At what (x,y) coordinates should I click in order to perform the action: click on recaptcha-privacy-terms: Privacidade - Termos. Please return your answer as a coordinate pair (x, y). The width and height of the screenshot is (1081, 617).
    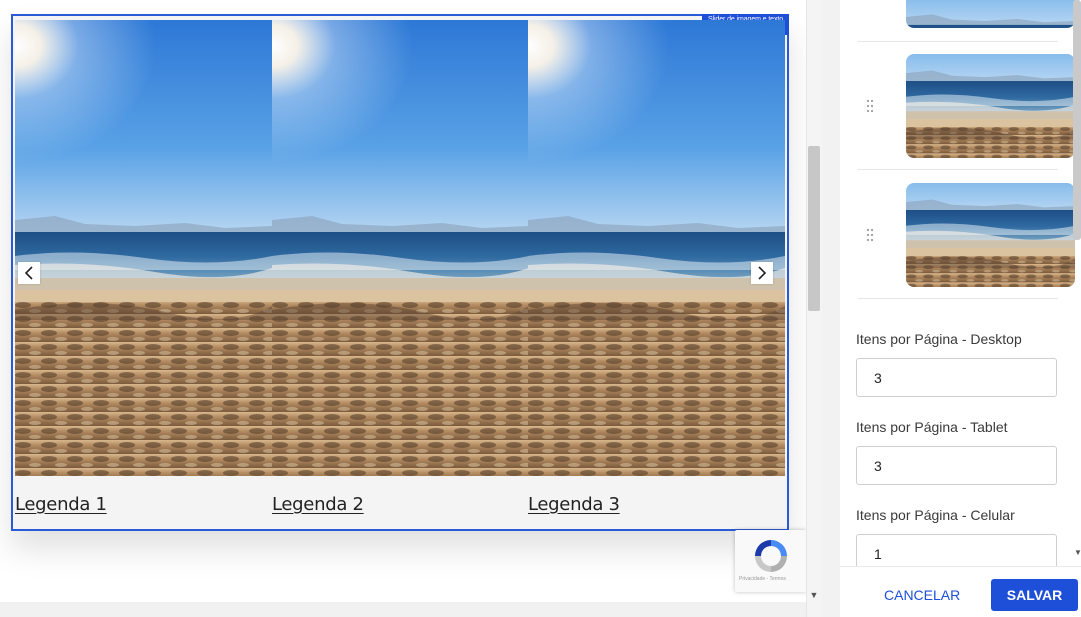
    Looking at the image, I should click on (762, 579).